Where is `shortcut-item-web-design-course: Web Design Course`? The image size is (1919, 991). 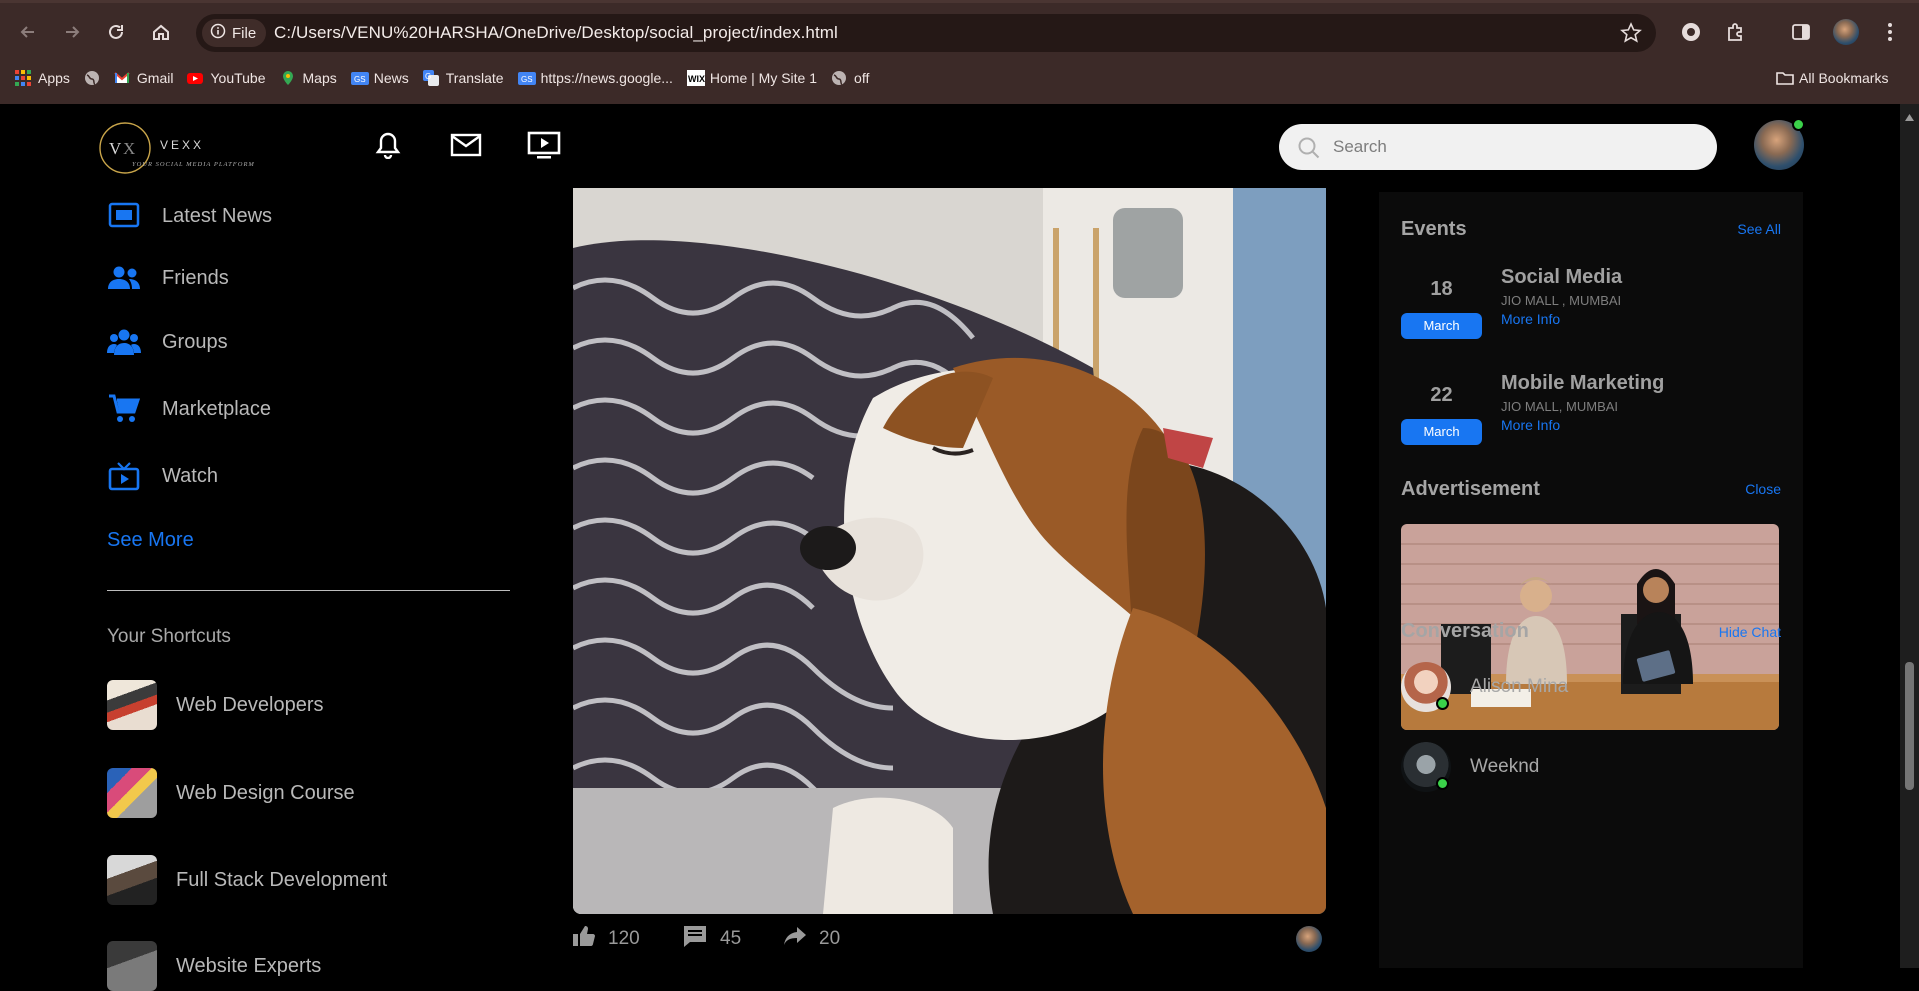
shortcut-item-web-design-course: Web Design Course is located at coordinates (231, 793).